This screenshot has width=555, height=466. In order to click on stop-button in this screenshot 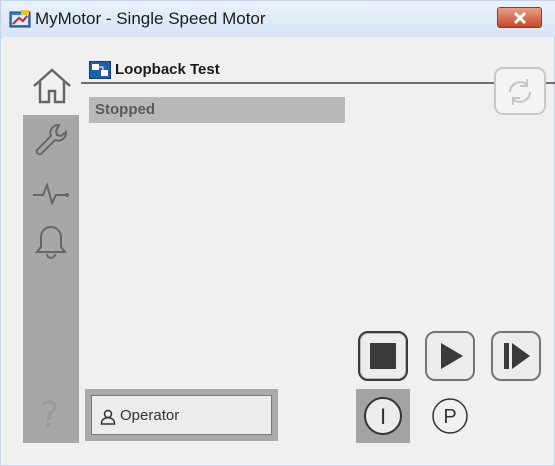, I will do `click(383, 356)`.